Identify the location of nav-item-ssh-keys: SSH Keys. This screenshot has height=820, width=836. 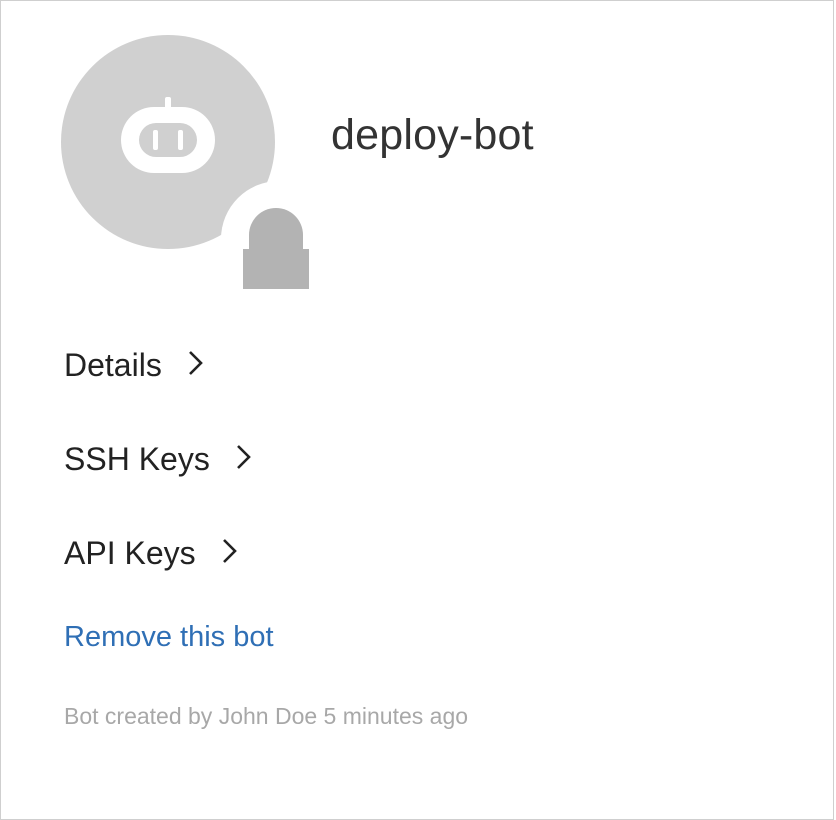
(158, 459).